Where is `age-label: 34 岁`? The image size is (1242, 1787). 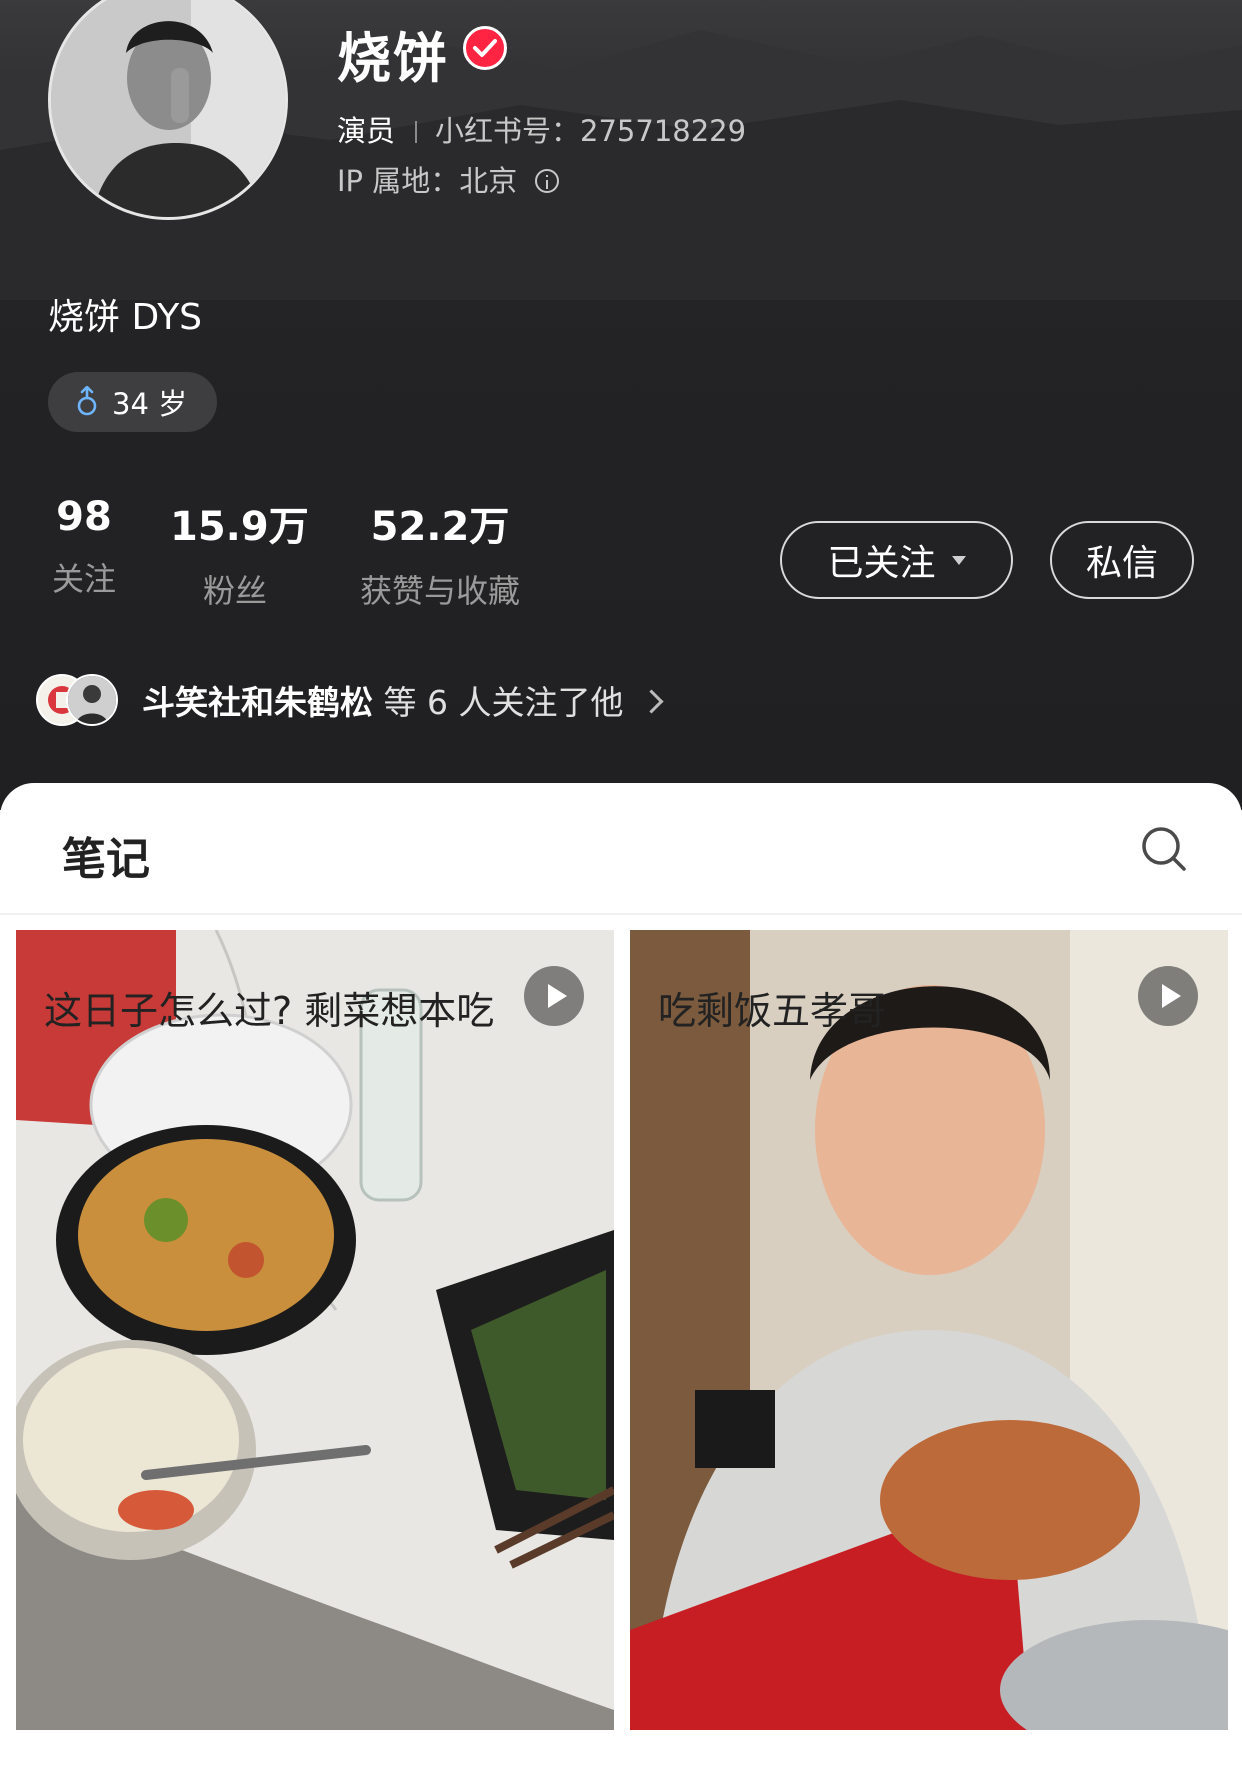
age-label: 34 岁 is located at coordinates (150, 404).